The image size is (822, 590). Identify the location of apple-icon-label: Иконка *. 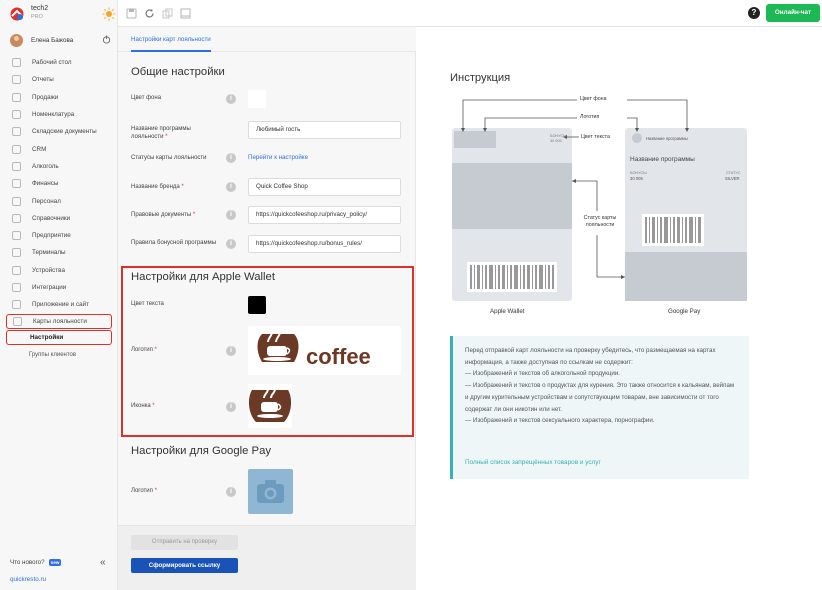
(143, 406).